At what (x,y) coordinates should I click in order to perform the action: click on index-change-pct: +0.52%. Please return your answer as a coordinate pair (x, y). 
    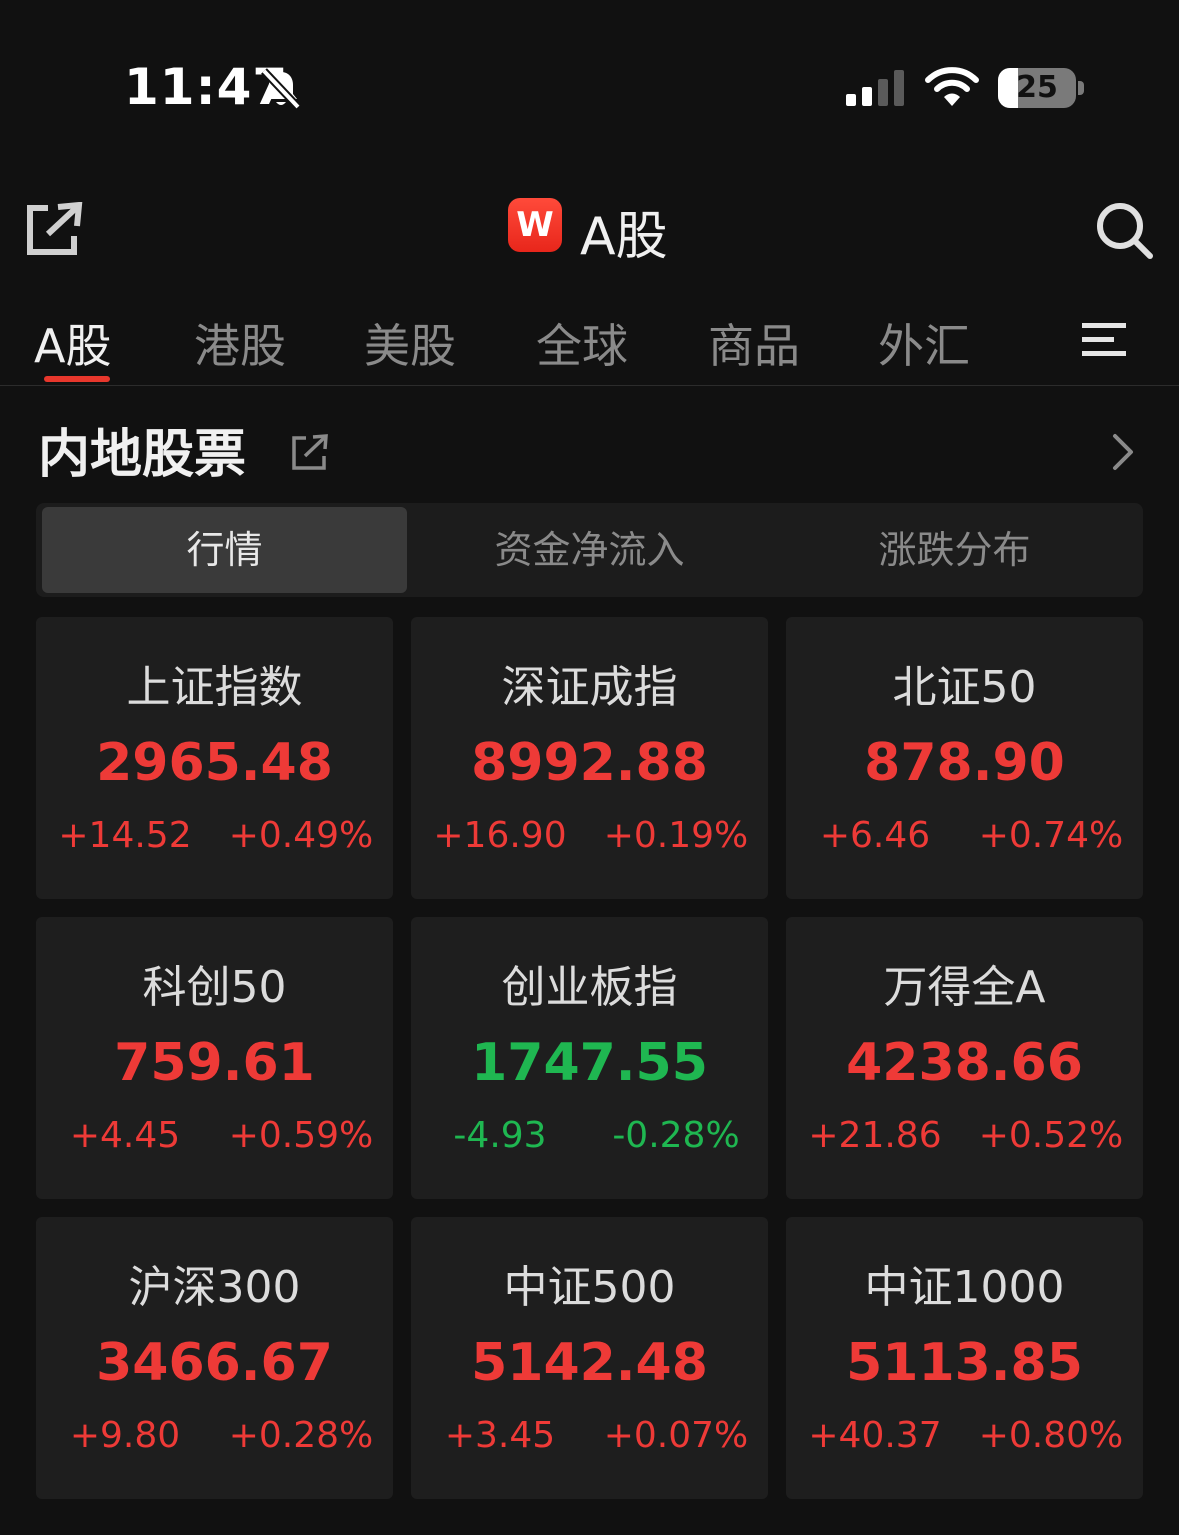
    Looking at the image, I should click on (1051, 1135).